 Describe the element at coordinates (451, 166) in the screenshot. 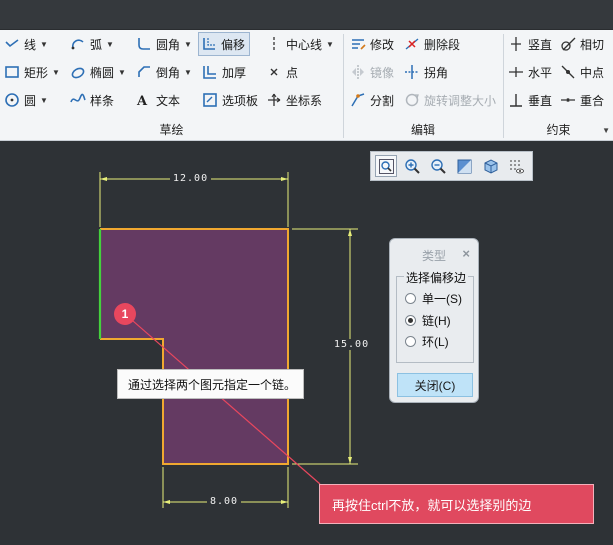

I see `view-toolbar` at that location.